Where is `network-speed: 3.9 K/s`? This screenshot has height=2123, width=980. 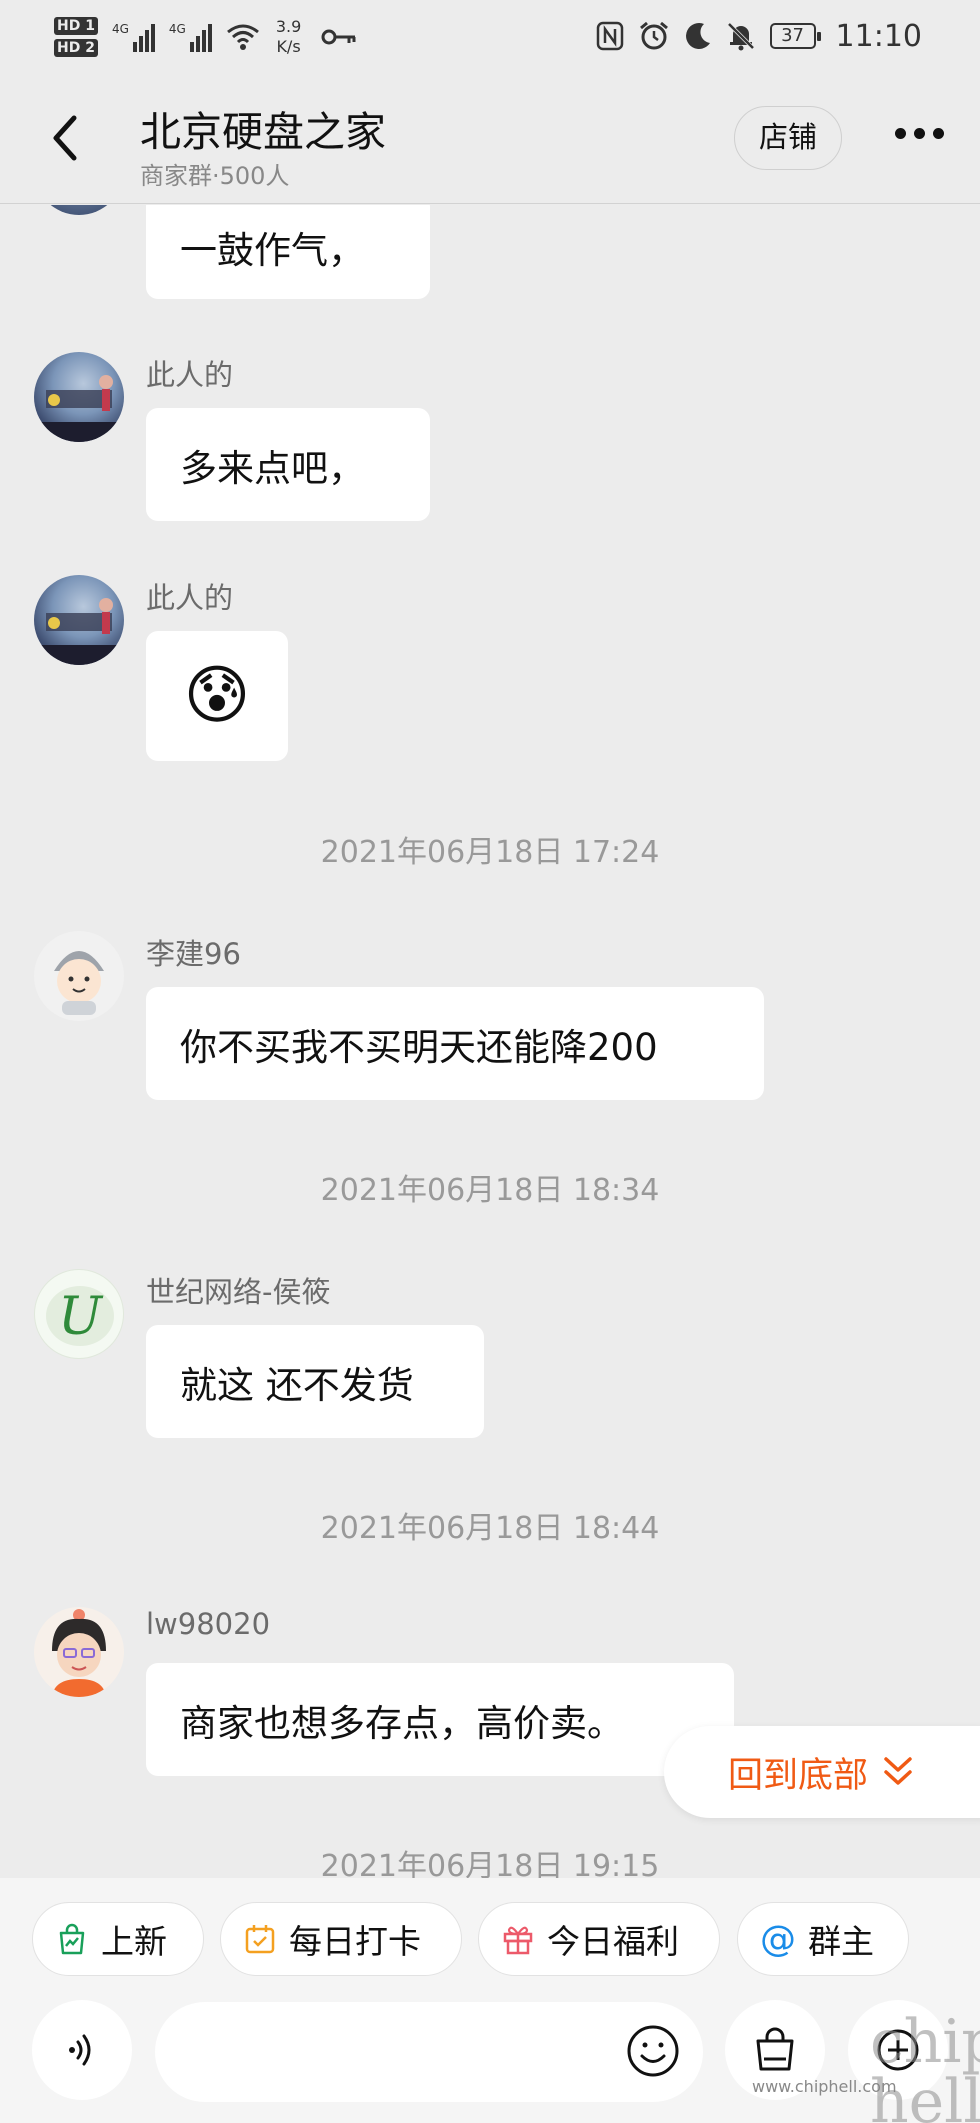
network-speed: 3.9 K/s is located at coordinates (288, 37).